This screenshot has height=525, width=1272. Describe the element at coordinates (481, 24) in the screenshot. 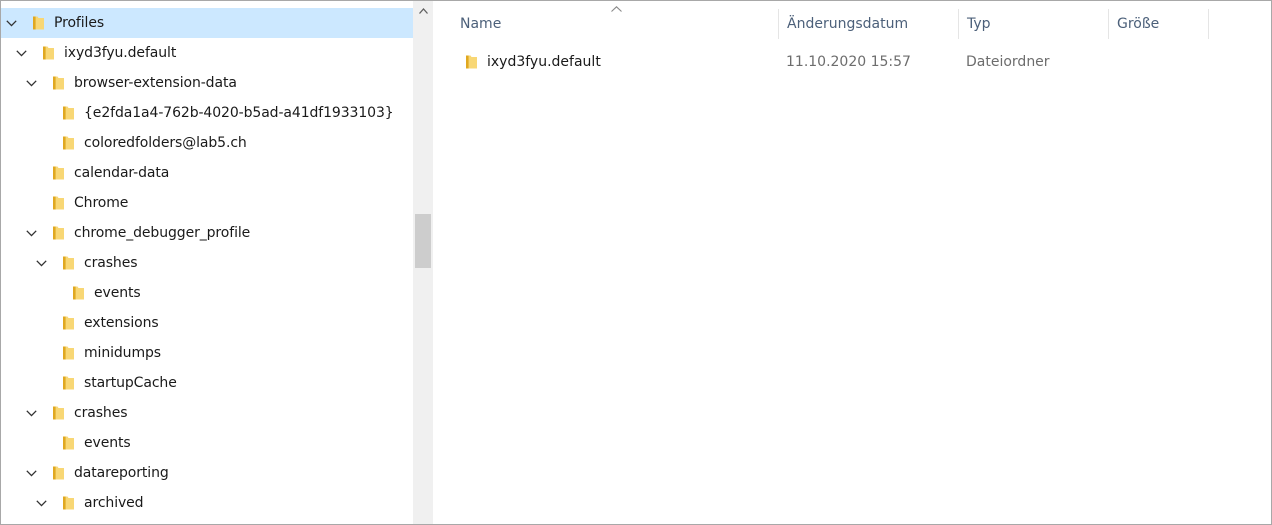

I see `column-header-name-label: Name` at that location.